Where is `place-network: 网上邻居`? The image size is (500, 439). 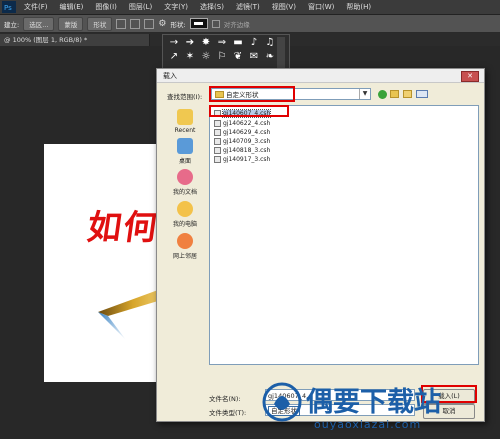
place-network: 网上邻居 is located at coordinates (185, 246).